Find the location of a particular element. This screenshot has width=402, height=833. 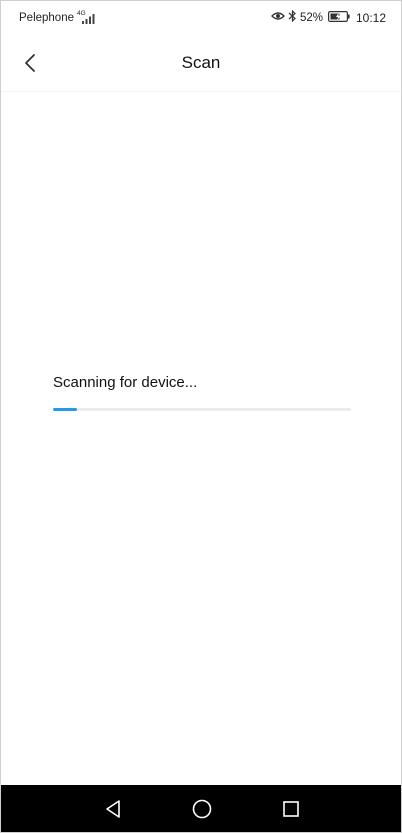

eye-comfort-icon is located at coordinates (278, 18).